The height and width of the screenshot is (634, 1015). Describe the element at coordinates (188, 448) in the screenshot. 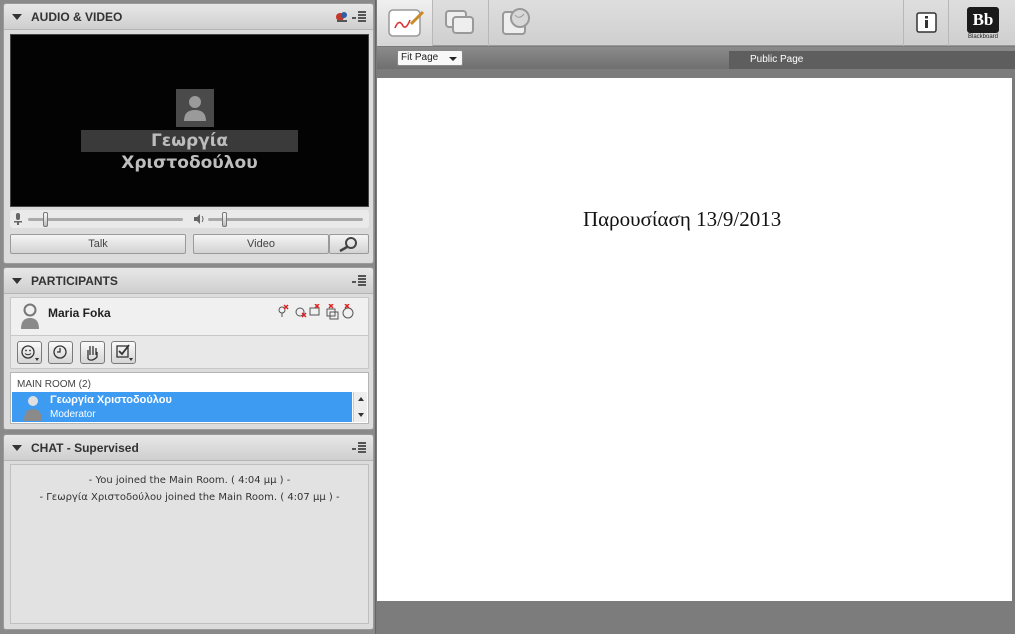

I see `chat-header: CHAT - Supervised` at that location.